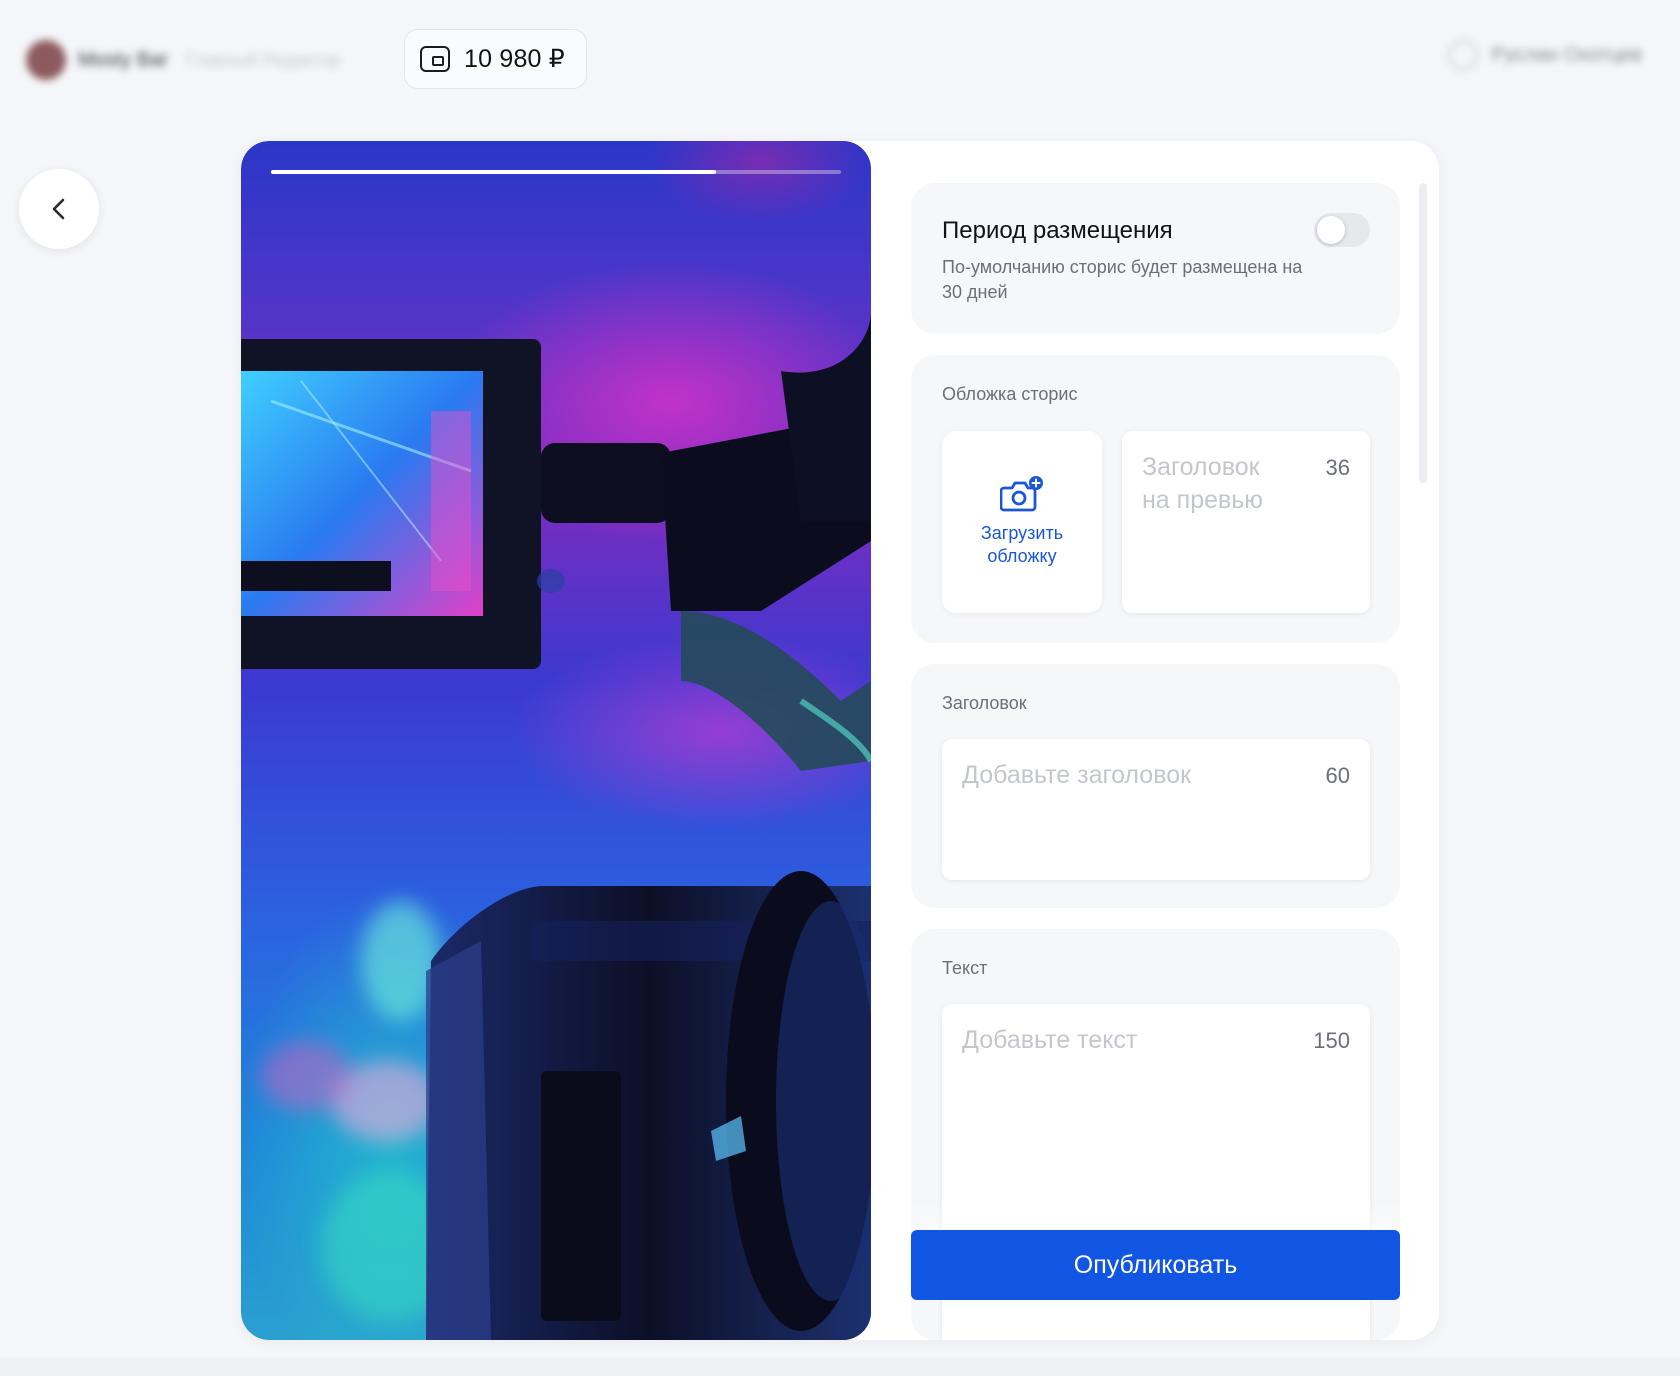  Describe the element at coordinates (1246, 522) in the screenshot. I see `preview-title-field: Заголовок на превью 36` at that location.